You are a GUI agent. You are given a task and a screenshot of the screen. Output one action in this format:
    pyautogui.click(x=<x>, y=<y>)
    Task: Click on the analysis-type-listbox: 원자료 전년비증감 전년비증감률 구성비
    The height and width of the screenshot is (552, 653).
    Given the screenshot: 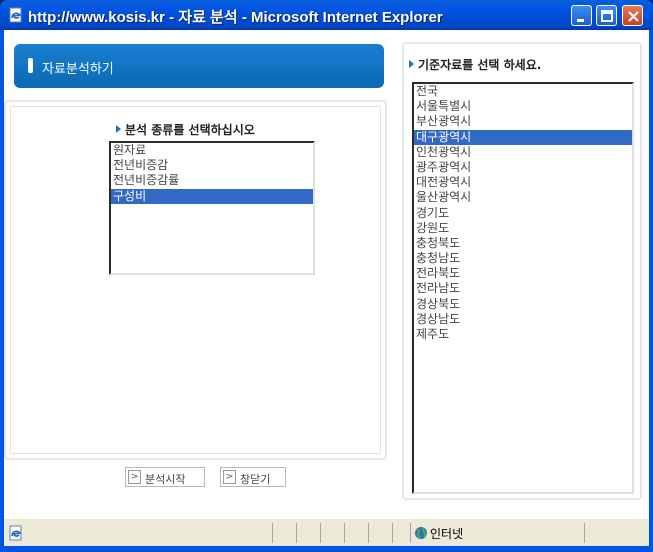 What is the action you would take?
    pyautogui.click(x=212, y=208)
    